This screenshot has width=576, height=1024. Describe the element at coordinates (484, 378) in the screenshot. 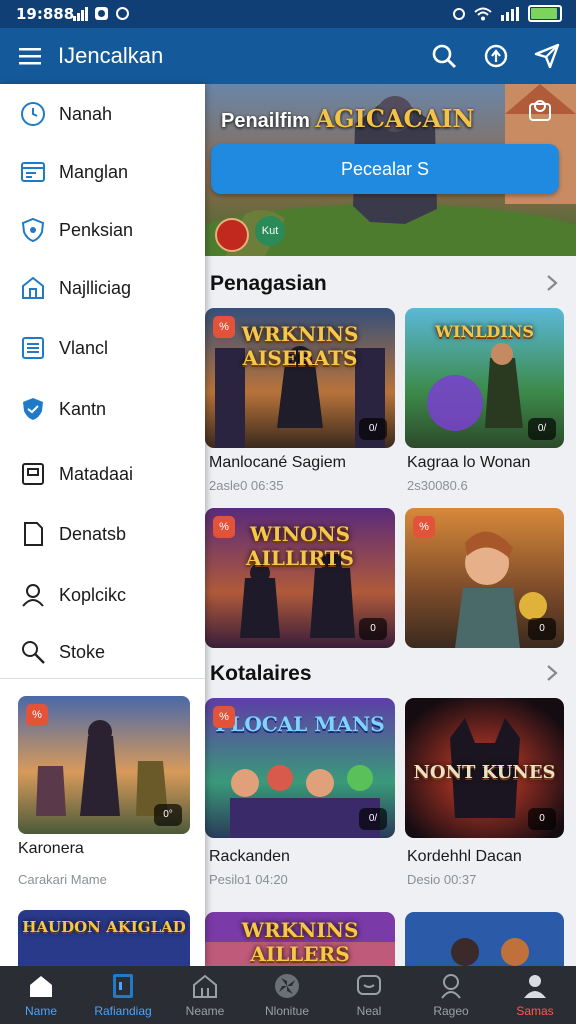

I see `game-card: WINLDINS 0/` at that location.